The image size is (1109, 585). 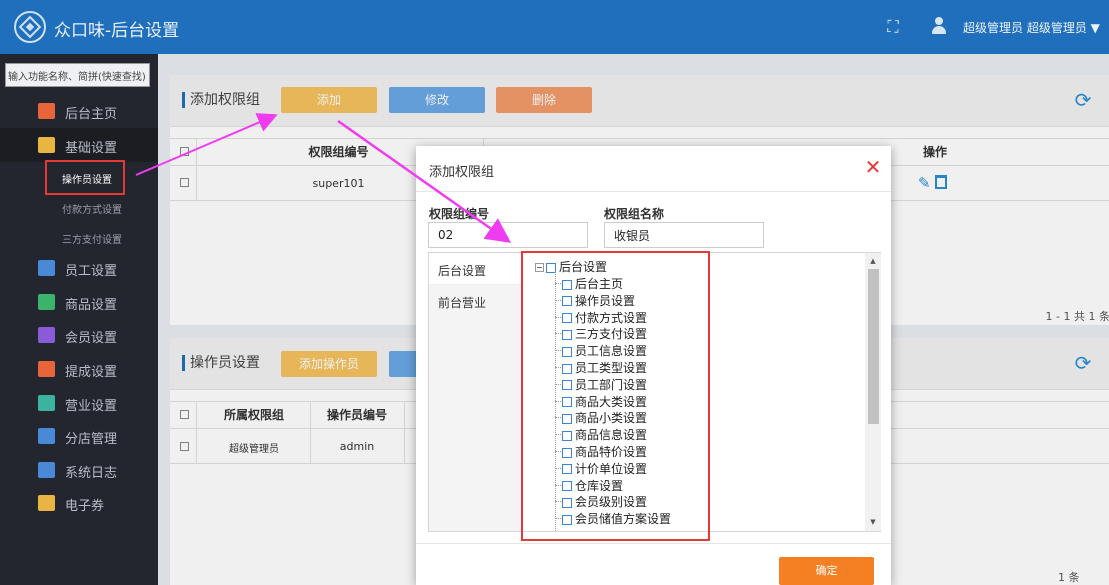 I want to click on arrow-to-tree, so click(x=424, y=181).